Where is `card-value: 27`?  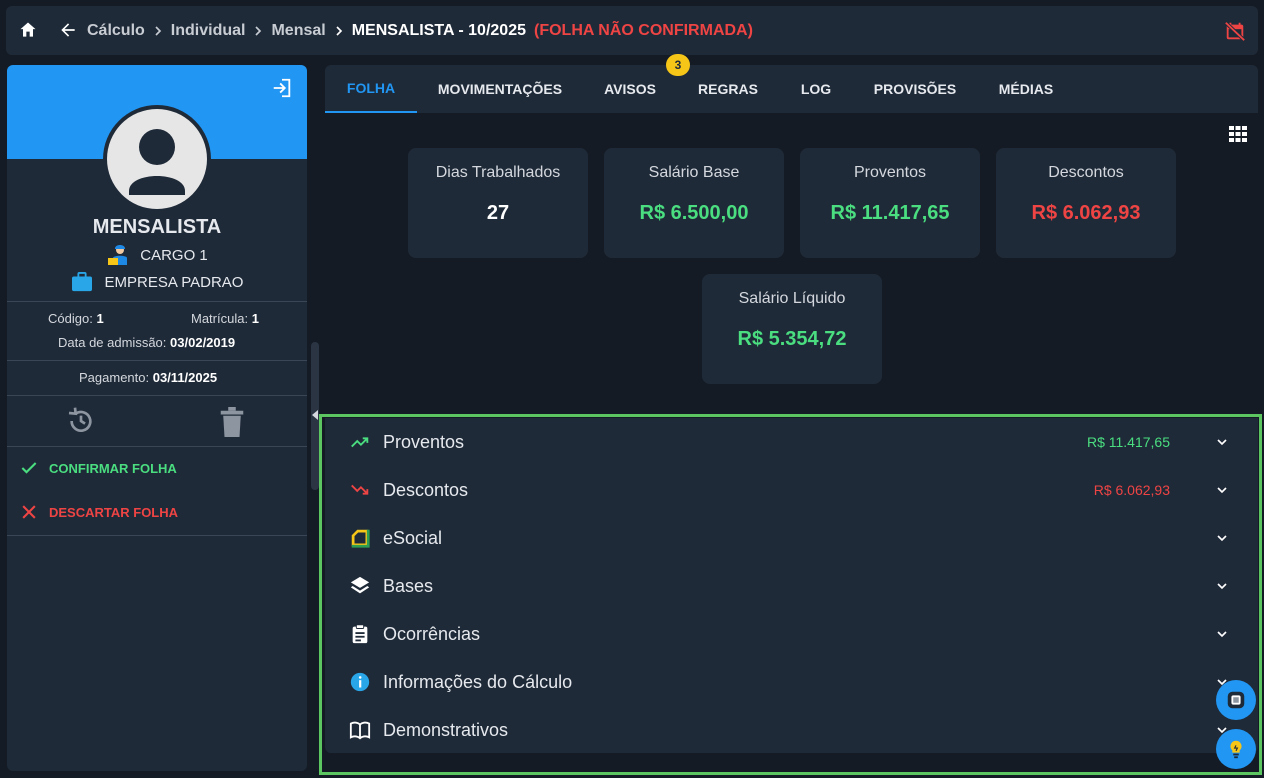
card-value: 27 is located at coordinates (498, 213).